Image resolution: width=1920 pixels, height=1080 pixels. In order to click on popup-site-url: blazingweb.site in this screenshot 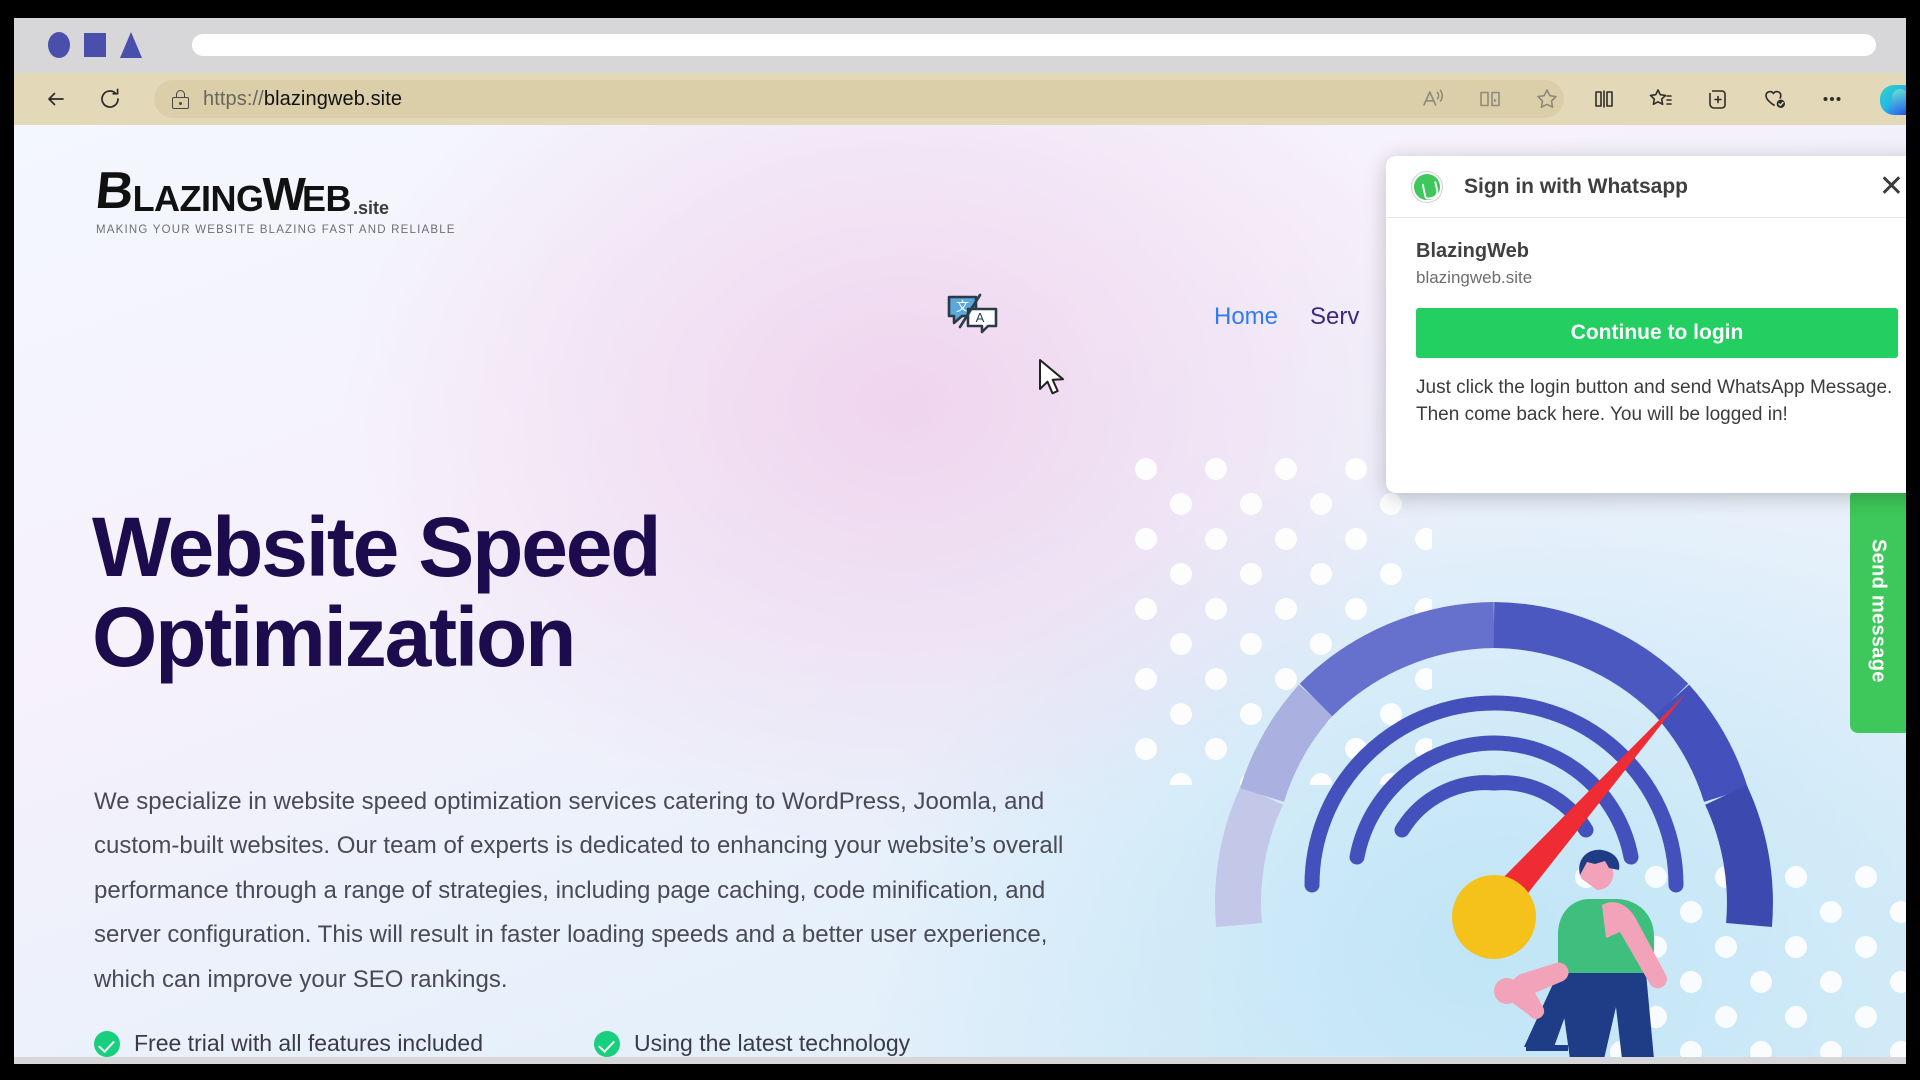, I will do `click(1474, 277)`.